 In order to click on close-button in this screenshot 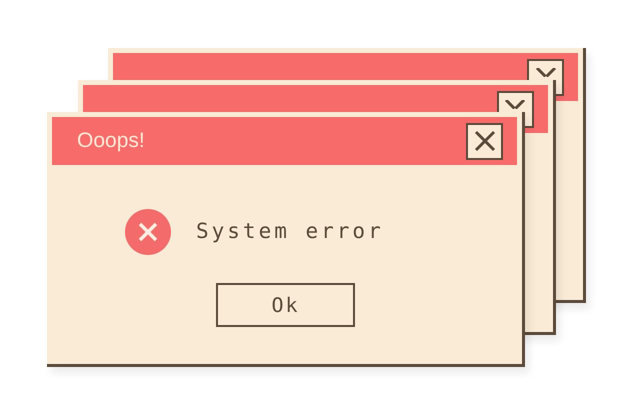, I will do `click(484, 141)`.